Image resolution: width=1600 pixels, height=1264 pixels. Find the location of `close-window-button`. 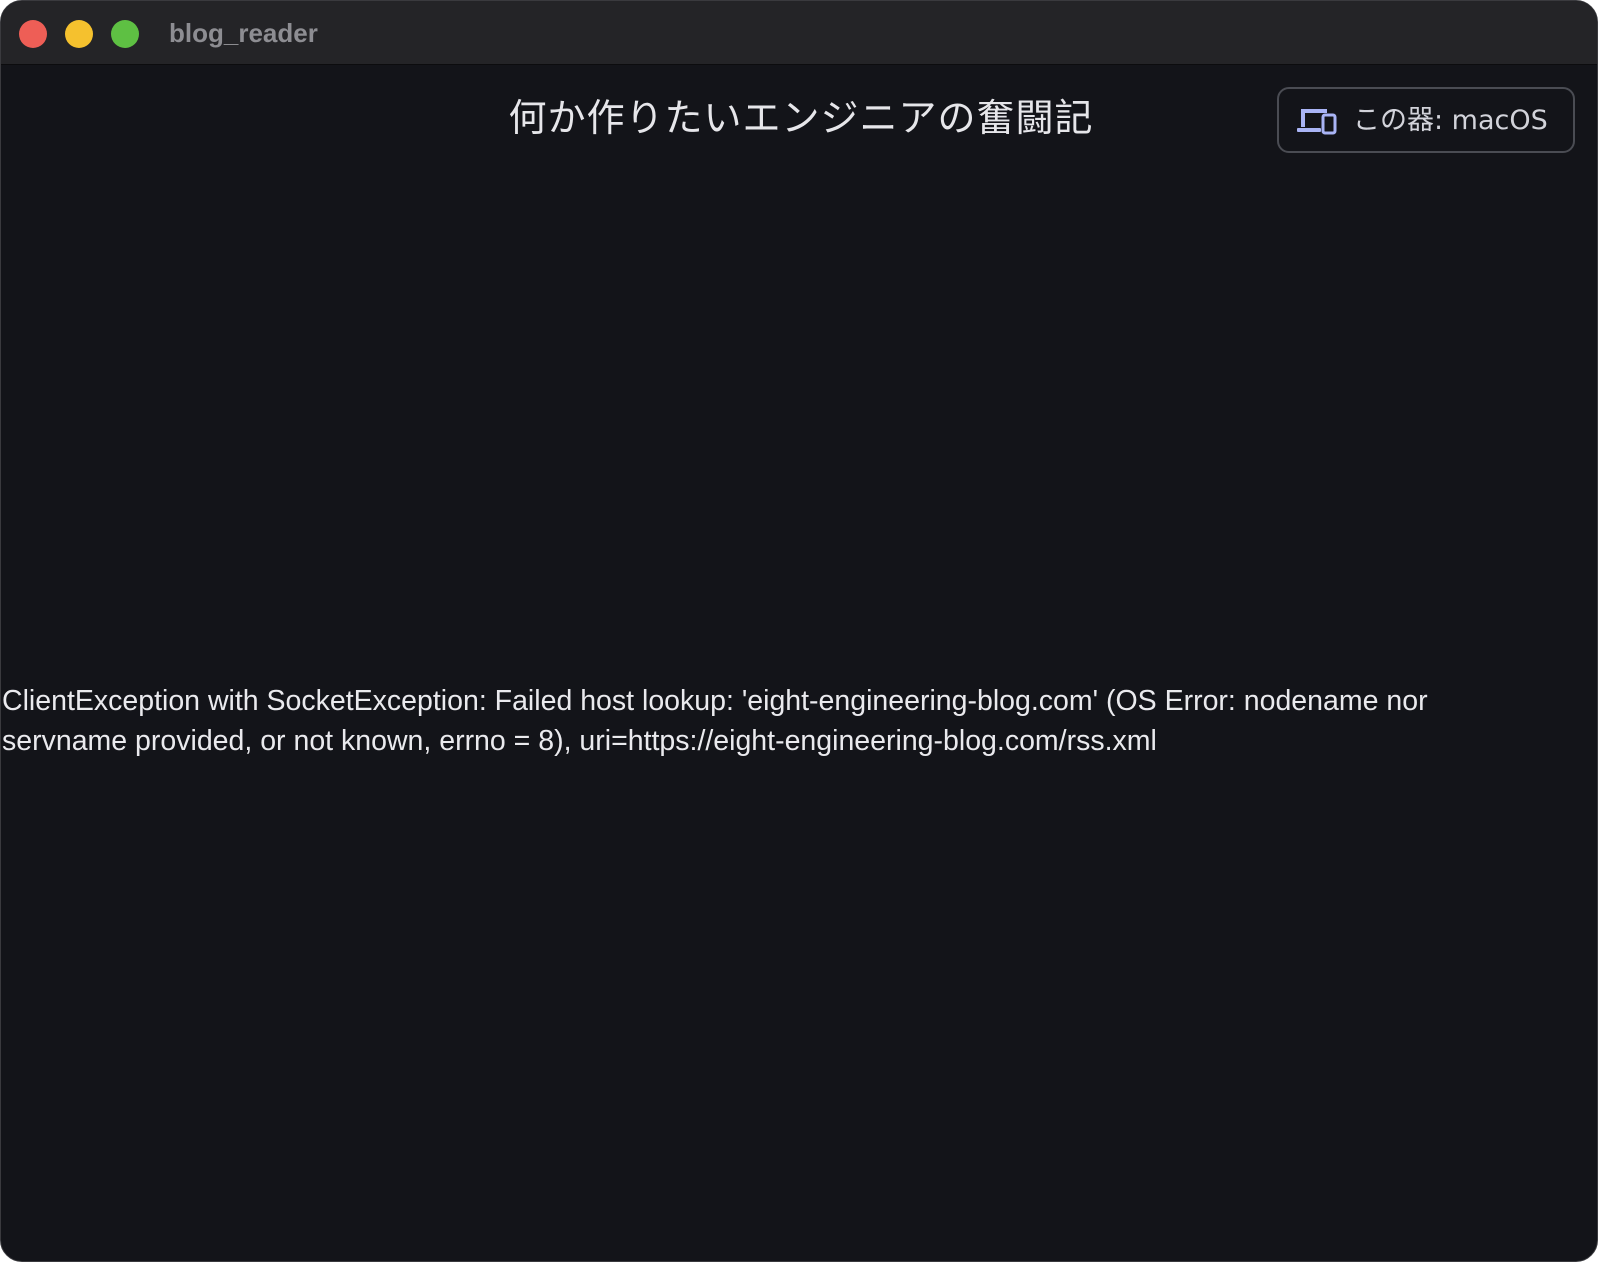

close-window-button is located at coordinates (33, 34).